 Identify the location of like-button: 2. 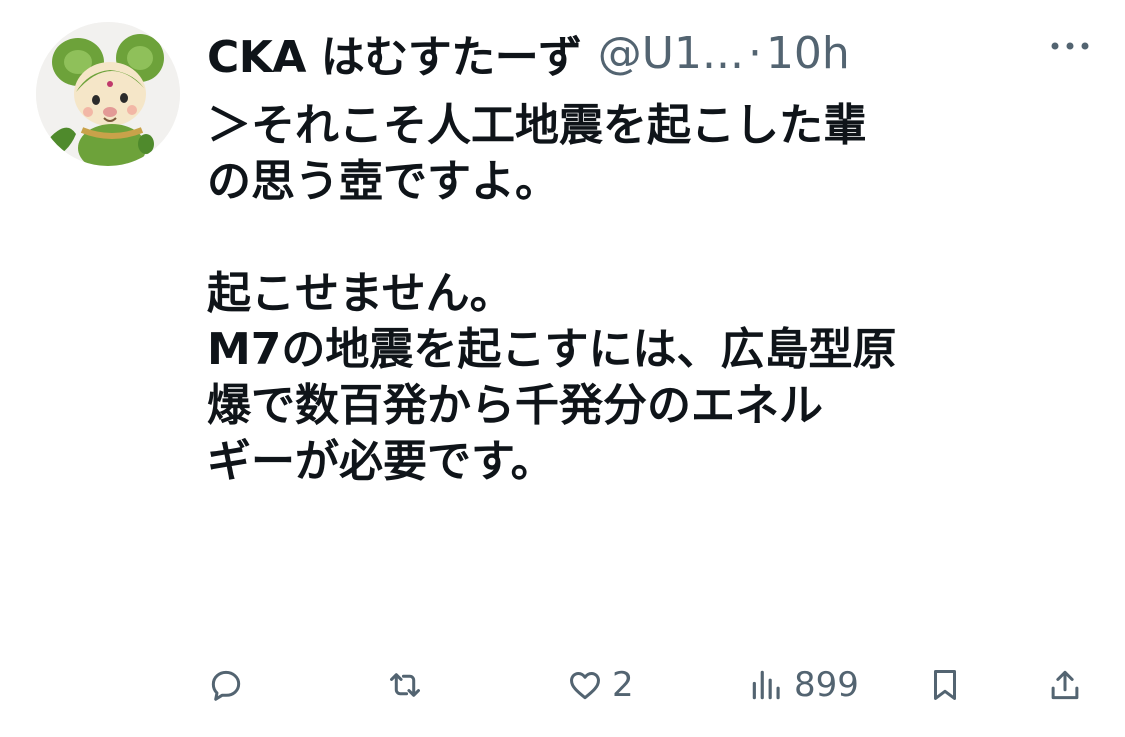
(600, 685).